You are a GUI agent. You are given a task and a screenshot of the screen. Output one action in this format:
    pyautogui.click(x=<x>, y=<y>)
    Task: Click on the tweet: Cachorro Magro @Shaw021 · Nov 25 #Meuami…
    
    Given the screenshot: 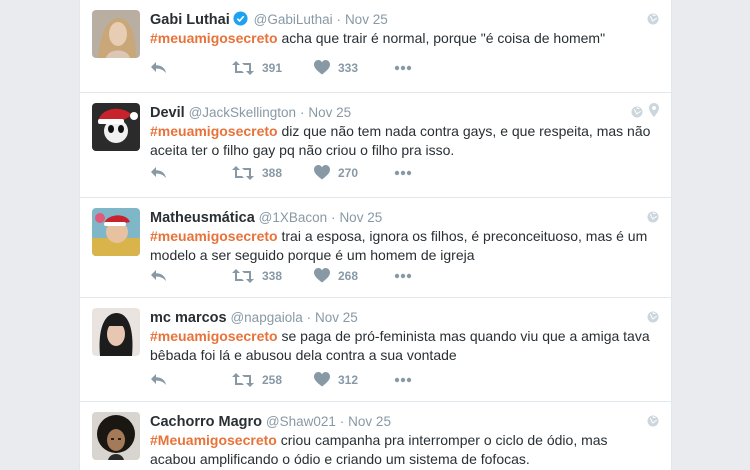 What is the action you would take?
    pyautogui.click(x=375, y=436)
    